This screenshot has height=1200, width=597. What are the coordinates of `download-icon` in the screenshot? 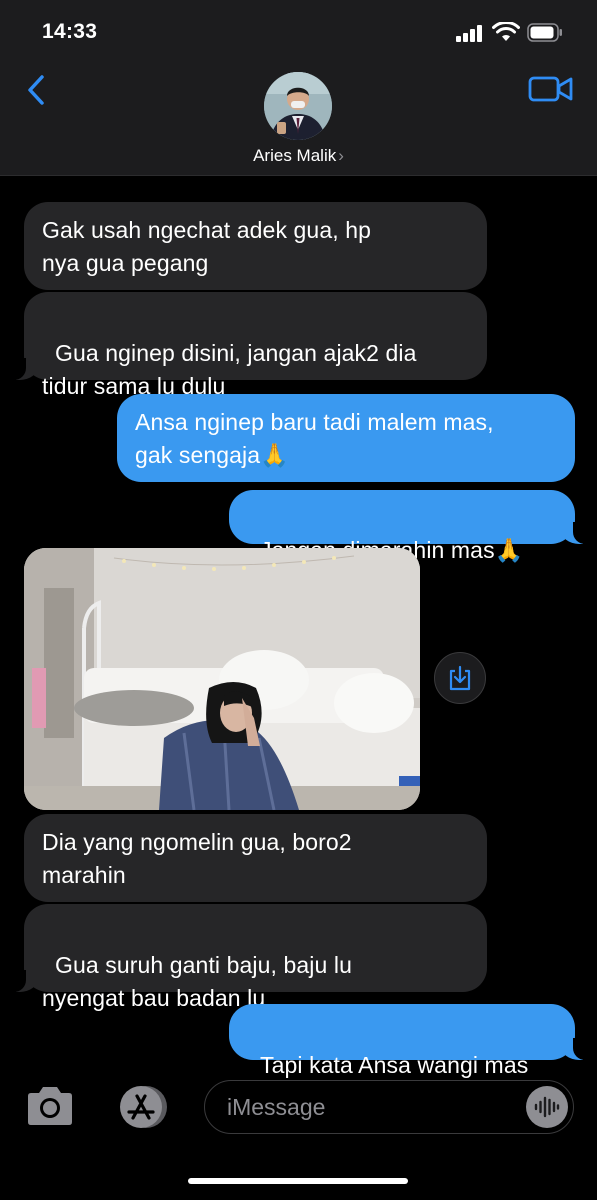 It's located at (460, 678).